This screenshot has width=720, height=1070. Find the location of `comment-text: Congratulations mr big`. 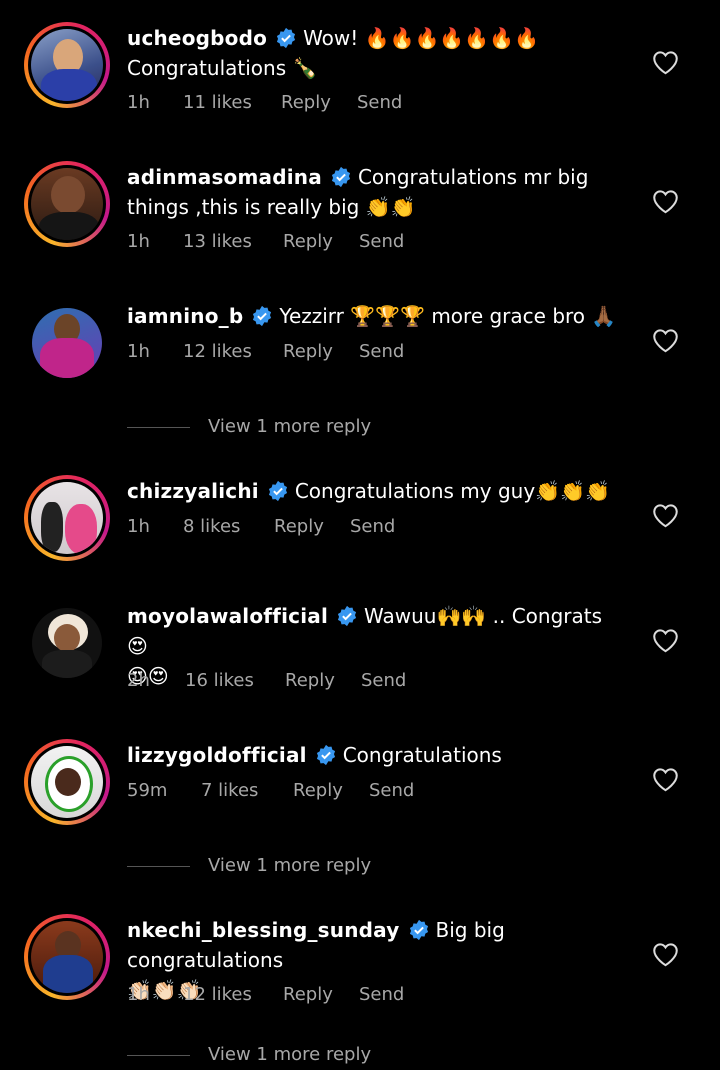

comment-text: Congratulations mr big is located at coordinates (473, 177).